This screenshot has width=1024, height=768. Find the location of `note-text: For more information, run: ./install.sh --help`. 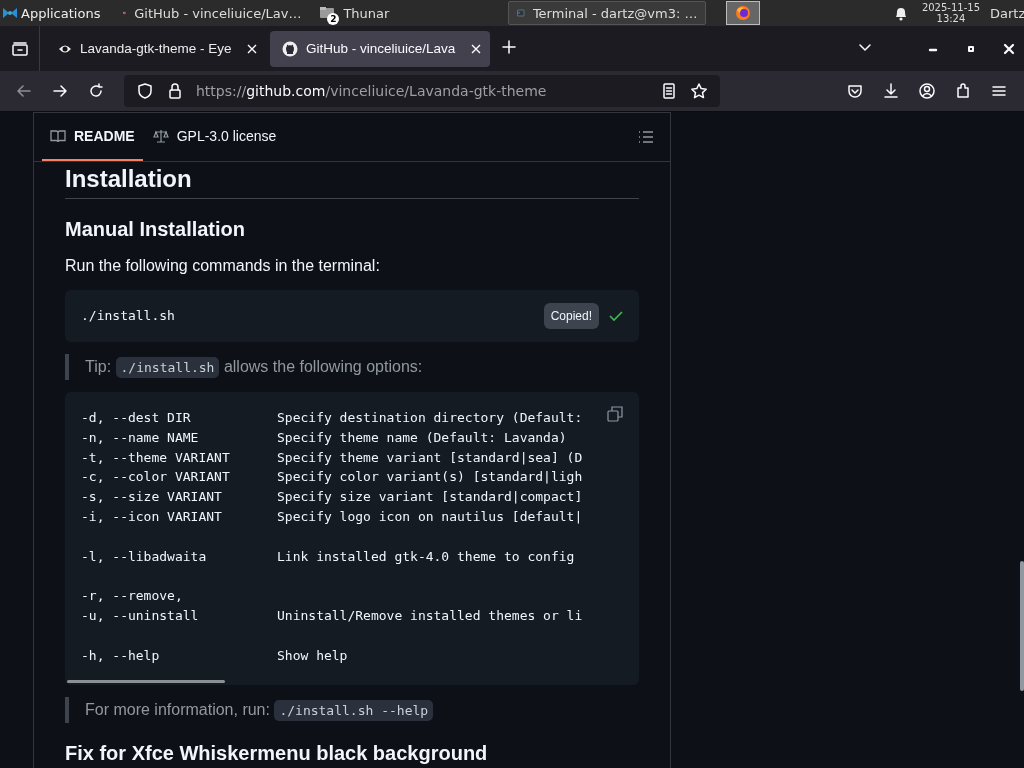

note-text: For more information, run: ./install.sh --help is located at coordinates (352, 710).